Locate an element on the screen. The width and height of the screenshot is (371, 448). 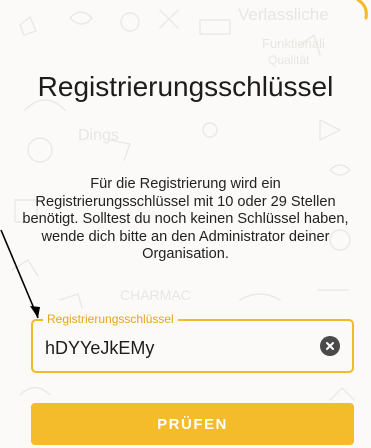
clear-icon is located at coordinates (330, 346).